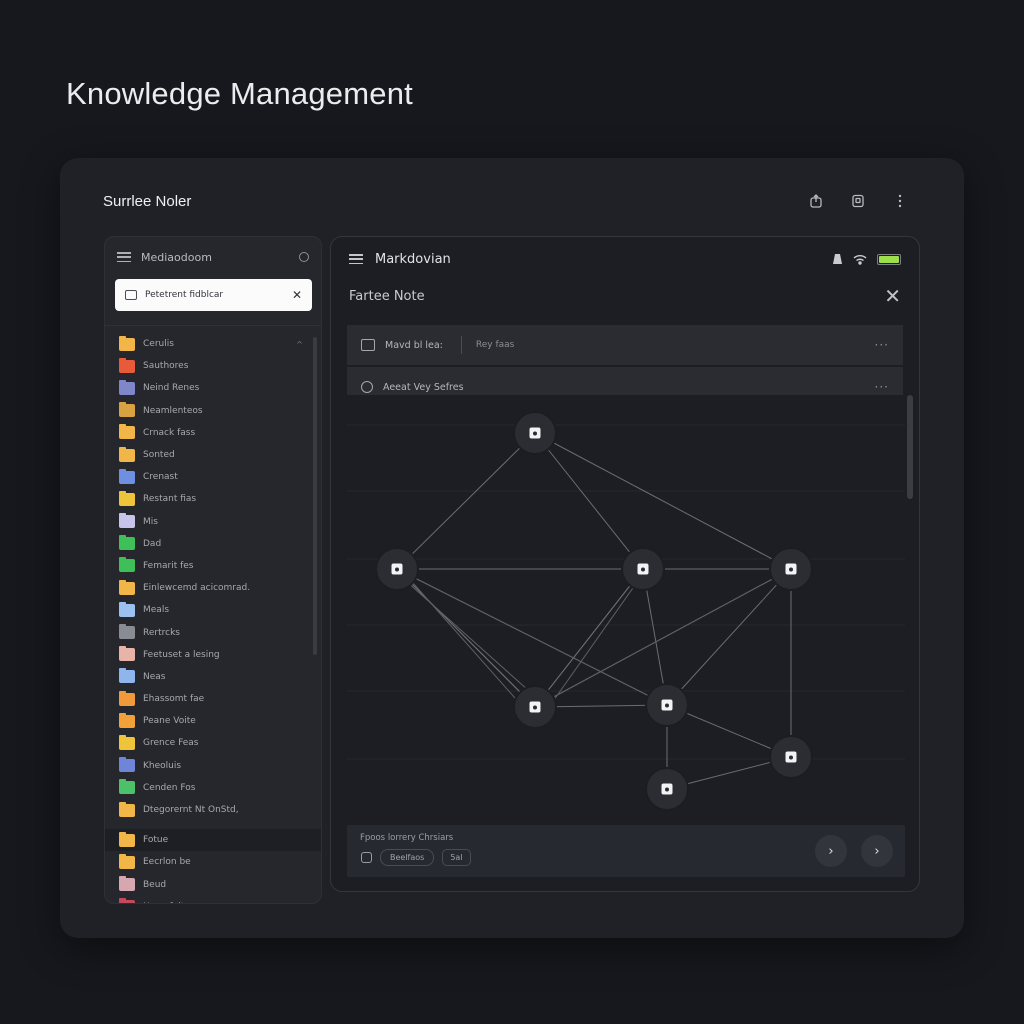  What do you see at coordinates (213, 499) in the screenshot?
I see `sidebar-item: Restant fias` at bounding box center [213, 499].